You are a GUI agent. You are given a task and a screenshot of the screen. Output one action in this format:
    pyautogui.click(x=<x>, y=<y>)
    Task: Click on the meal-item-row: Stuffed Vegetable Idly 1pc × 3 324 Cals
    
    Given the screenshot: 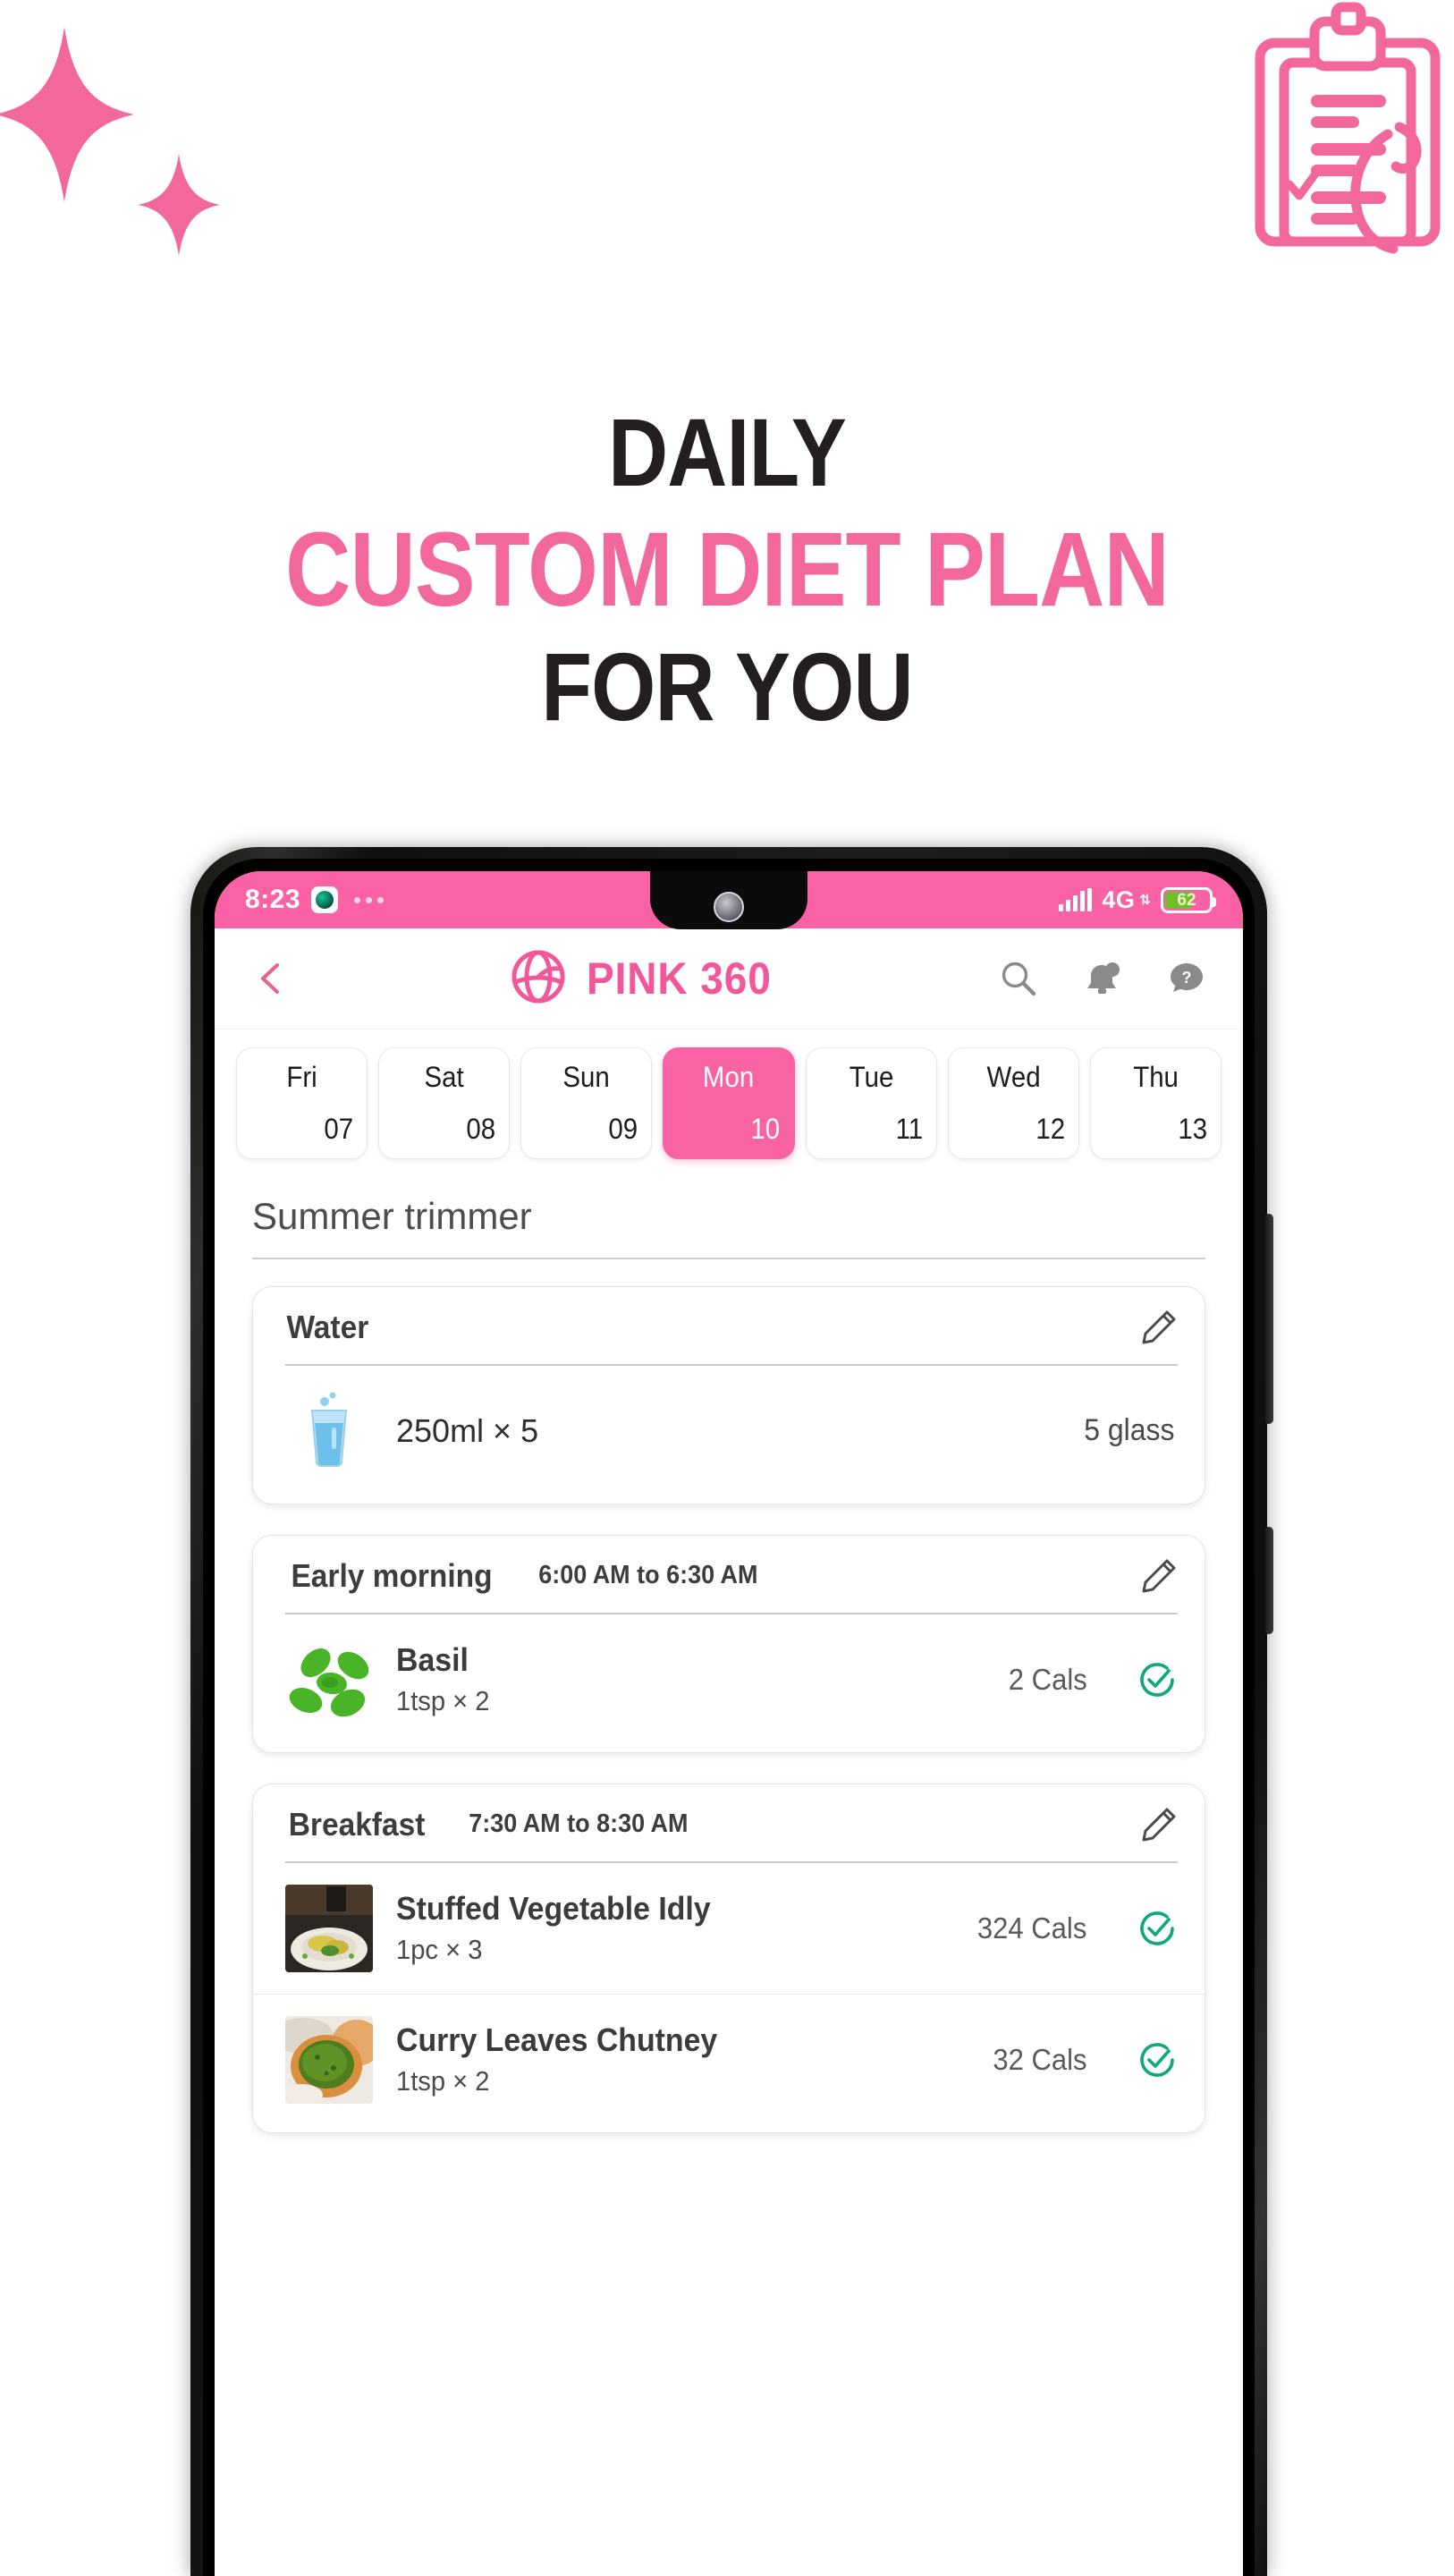 What is the action you would take?
    pyautogui.click(x=729, y=1928)
    